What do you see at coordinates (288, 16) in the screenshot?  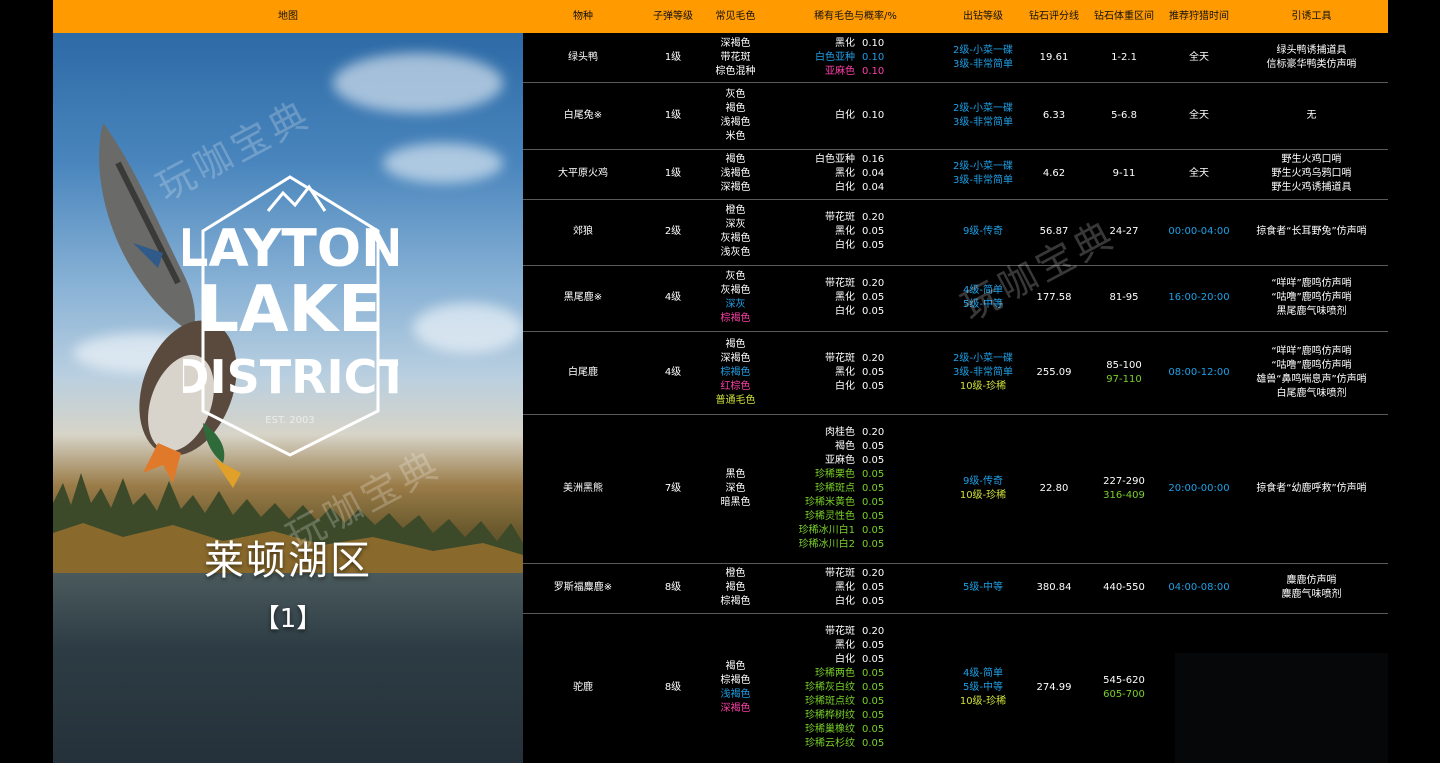 I see `header-map: 地图` at bounding box center [288, 16].